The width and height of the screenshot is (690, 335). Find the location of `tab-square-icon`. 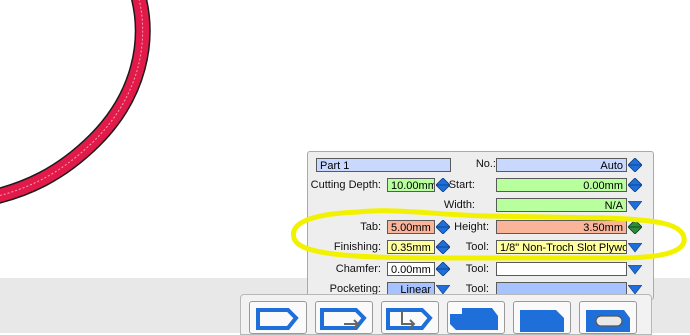

tab-square-icon is located at coordinates (542, 321).